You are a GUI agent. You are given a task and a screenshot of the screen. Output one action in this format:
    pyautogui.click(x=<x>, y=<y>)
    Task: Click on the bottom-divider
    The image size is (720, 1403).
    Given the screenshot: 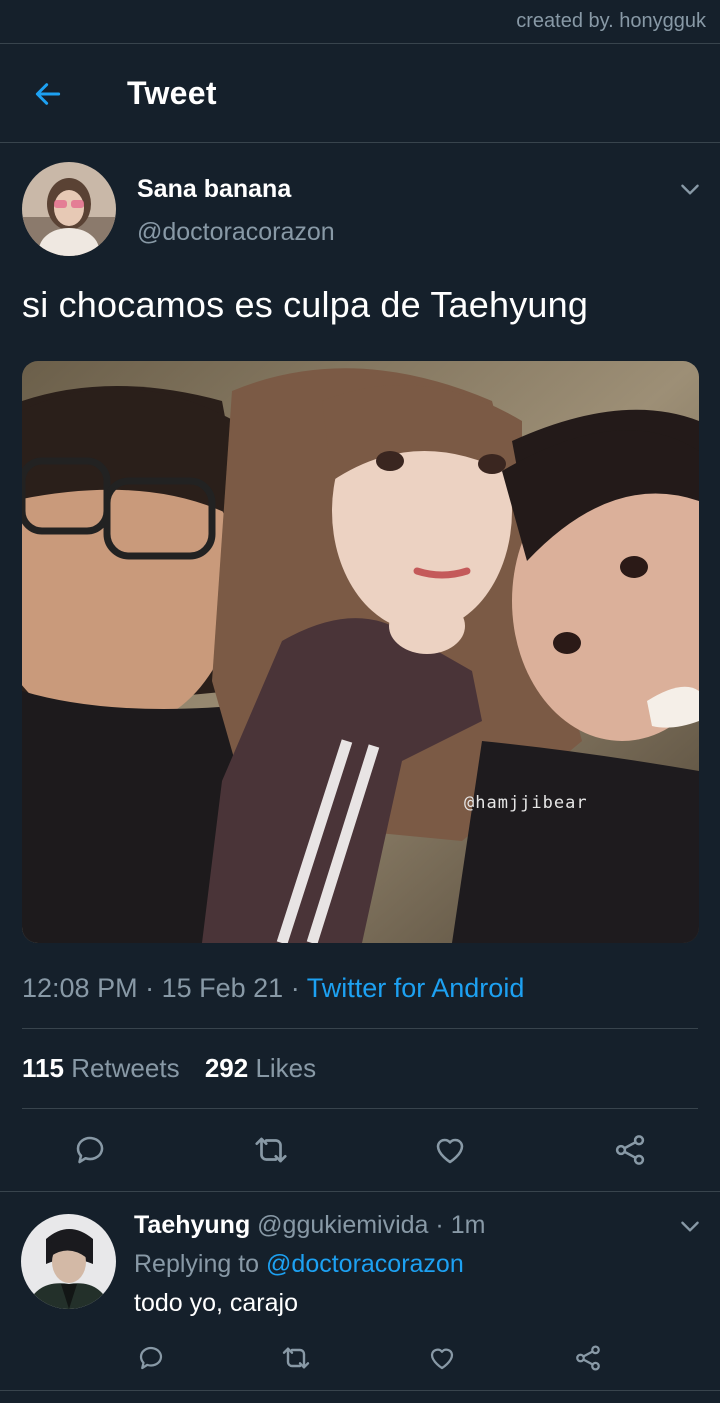 What is the action you would take?
    pyautogui.click(x=360, y=1390)
    